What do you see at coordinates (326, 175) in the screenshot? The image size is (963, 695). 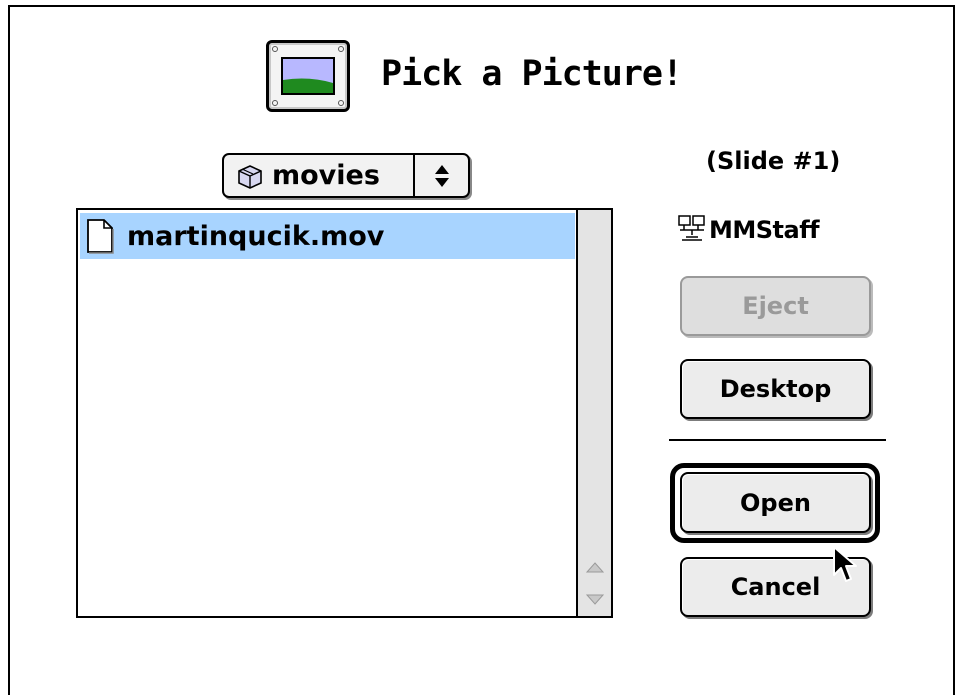 I see `folder-popup-label: movies` at bounding box center [326, 175].